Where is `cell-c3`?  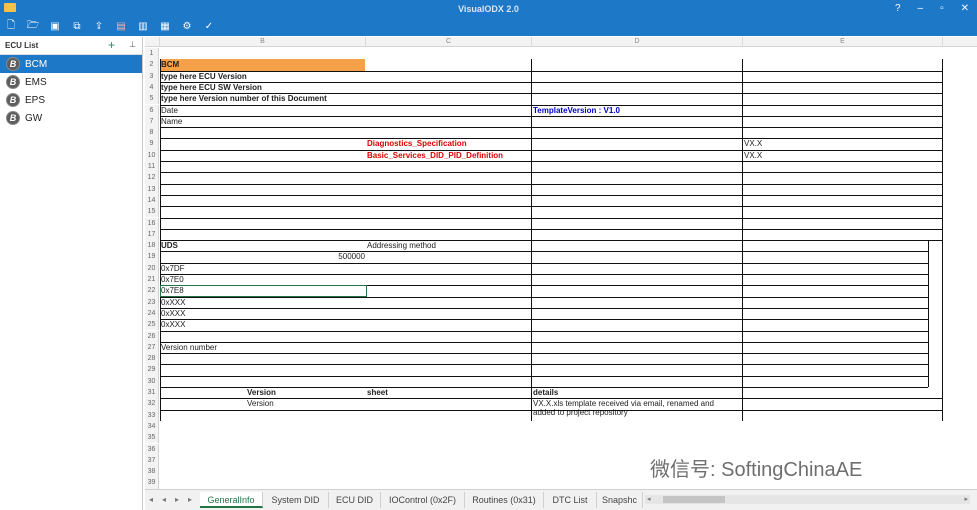 cell-c3 is located at coordinates (448, 76).